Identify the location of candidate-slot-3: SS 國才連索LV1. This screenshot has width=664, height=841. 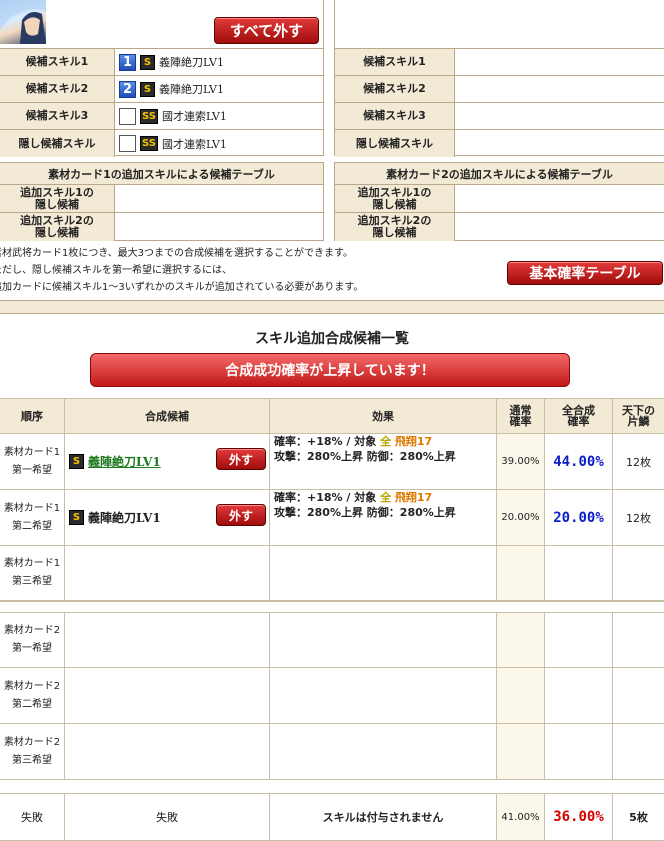
(219, 116).